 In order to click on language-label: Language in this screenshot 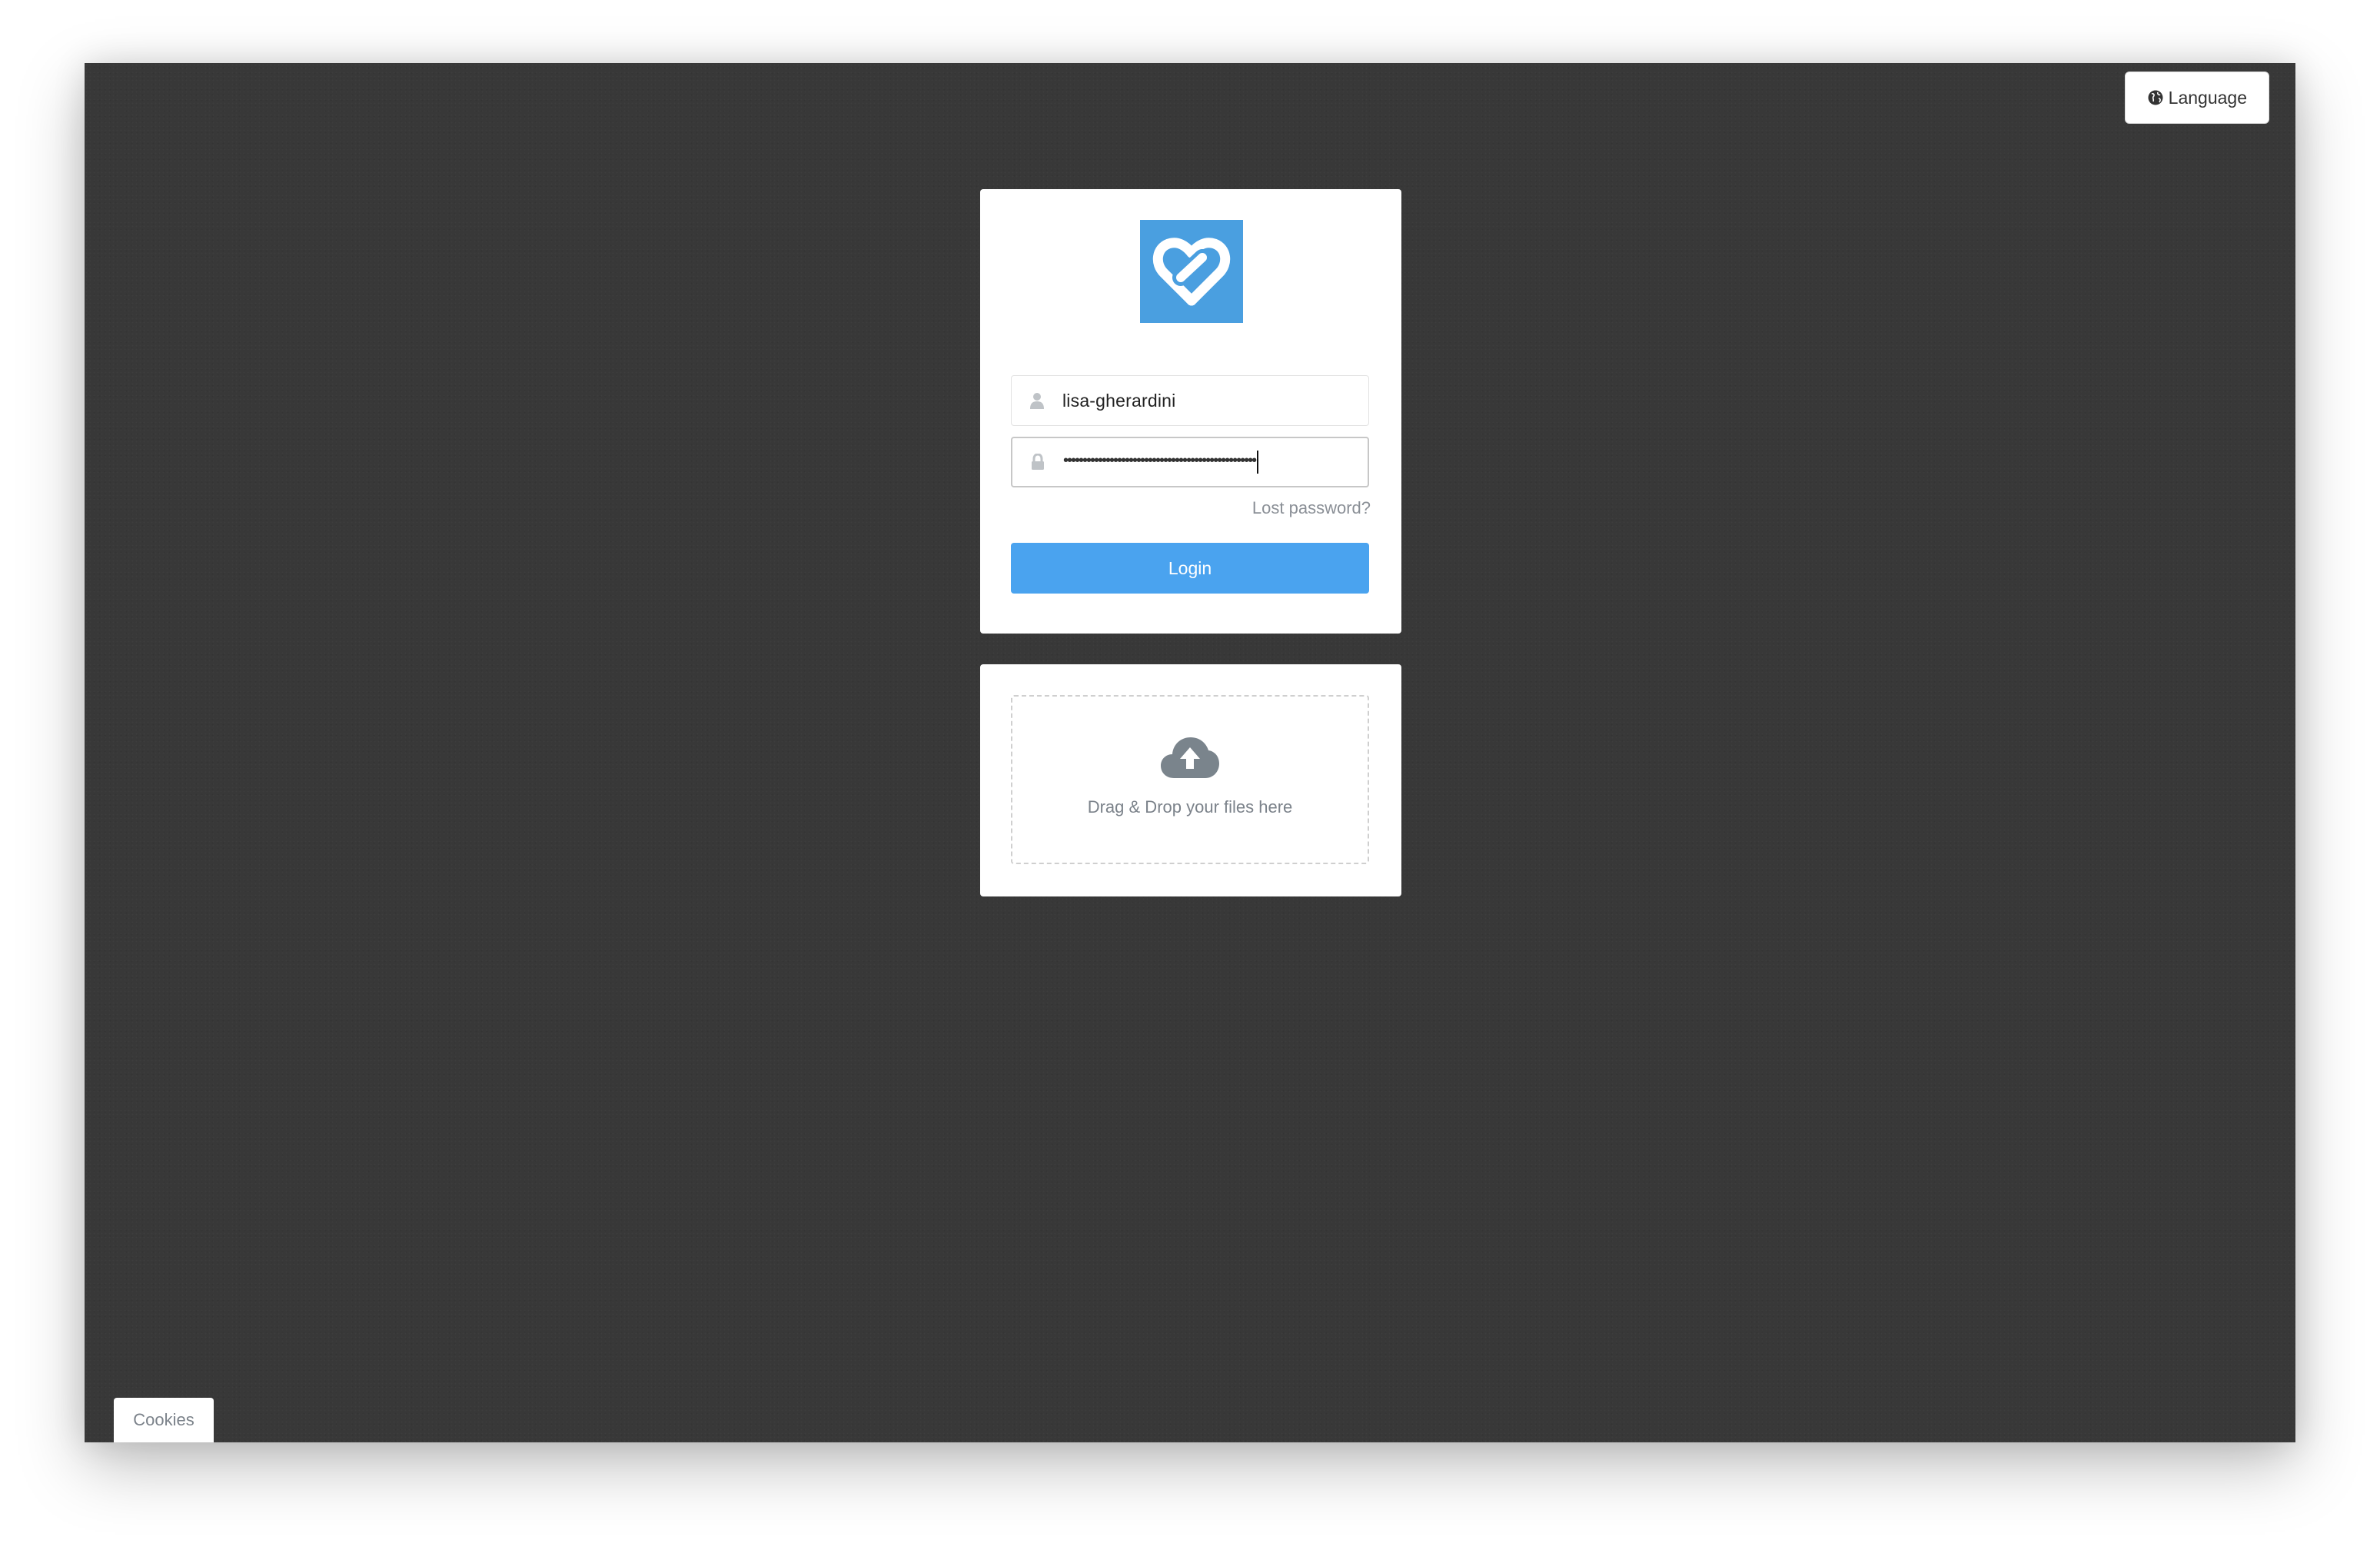, I will do `click(2207, 97)`.